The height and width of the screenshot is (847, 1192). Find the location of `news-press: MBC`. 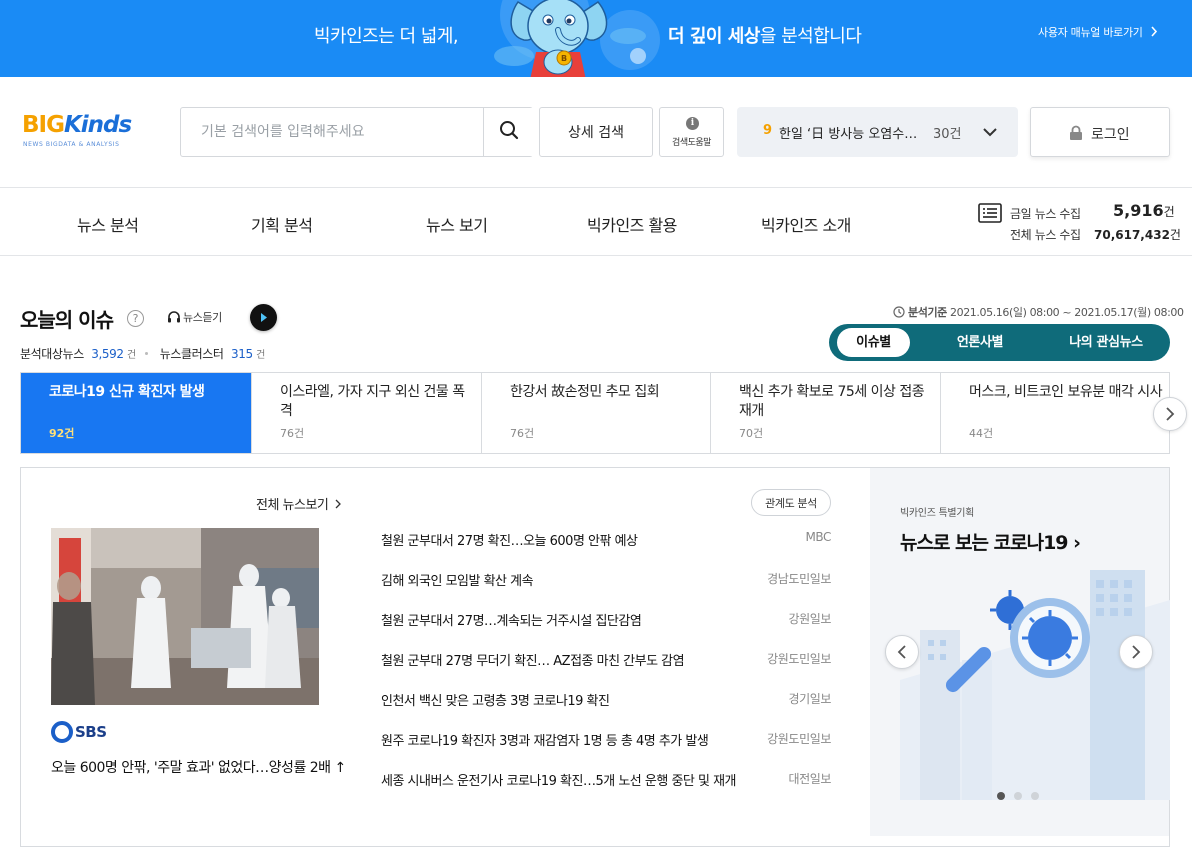

news-press: MBC is located at coordinates (818, 537).